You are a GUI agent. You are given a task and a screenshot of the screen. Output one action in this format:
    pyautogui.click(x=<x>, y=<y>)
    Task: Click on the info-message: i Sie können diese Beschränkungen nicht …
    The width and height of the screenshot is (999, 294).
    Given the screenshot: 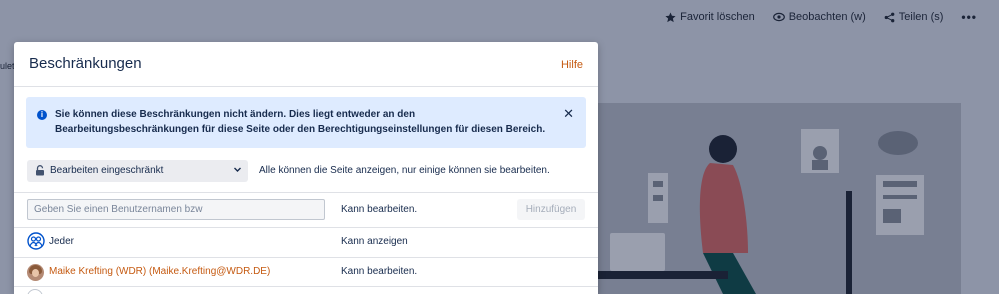 What is the action you would take?
    pyautogui.click(x=306, y=122)
    